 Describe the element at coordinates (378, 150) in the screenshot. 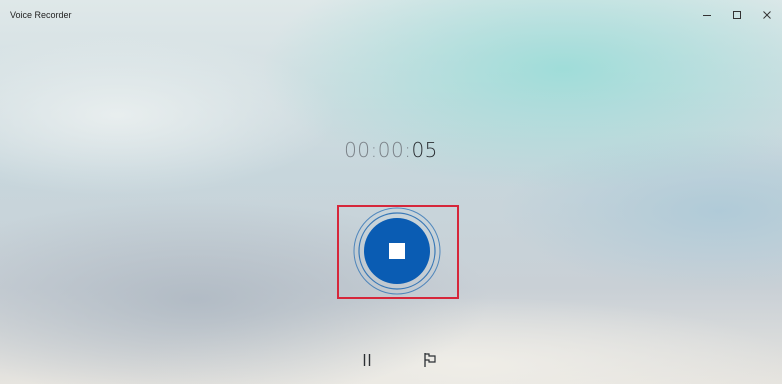

I see `timer-hours-minutes: 00:00:` at that location.